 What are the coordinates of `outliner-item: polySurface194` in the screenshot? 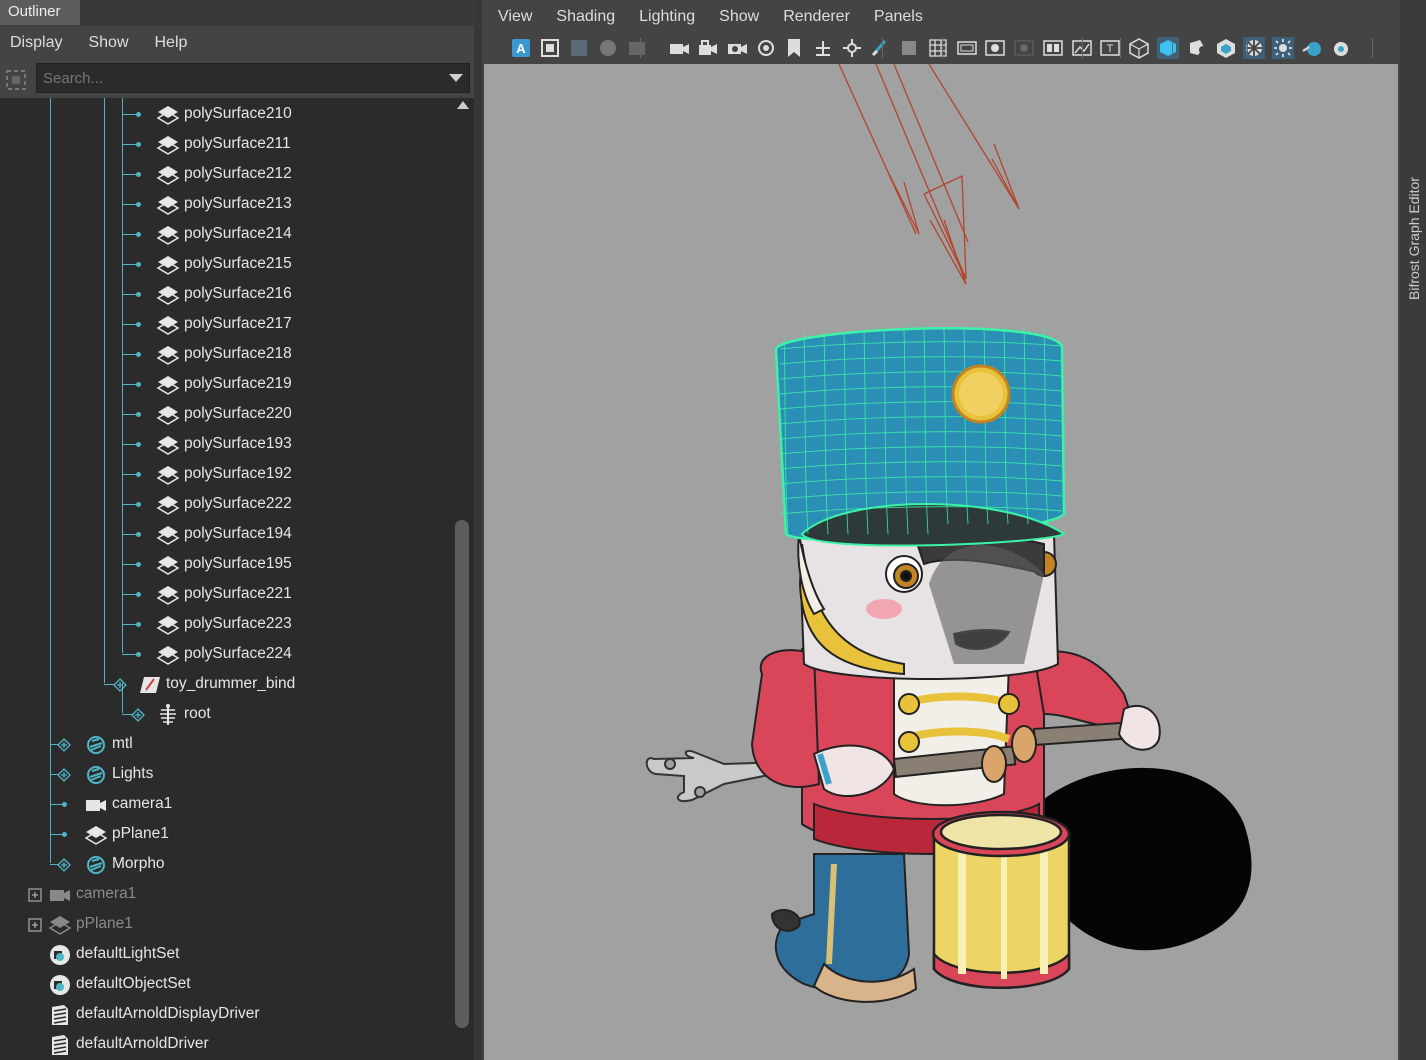 It's located at (226, 535).